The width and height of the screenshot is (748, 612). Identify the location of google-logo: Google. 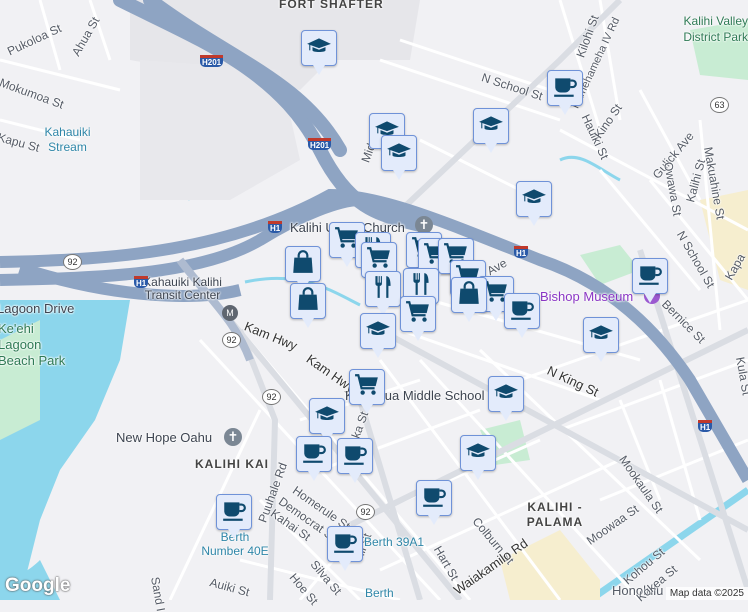
(37, 586).